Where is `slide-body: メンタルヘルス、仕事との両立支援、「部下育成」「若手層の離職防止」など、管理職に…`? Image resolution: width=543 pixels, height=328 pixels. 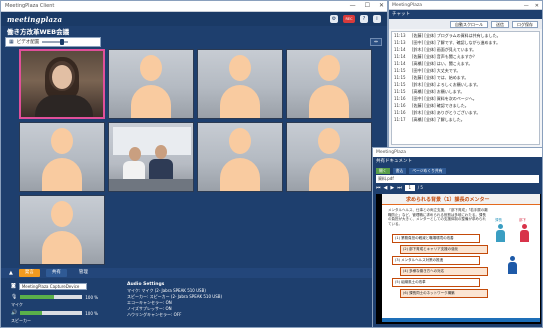 slide-body: メンタルヘルス、仕事との両立支援、「部下育成」「若手層の離職防止」など、管理職に… is located at coordinates (438, 217).